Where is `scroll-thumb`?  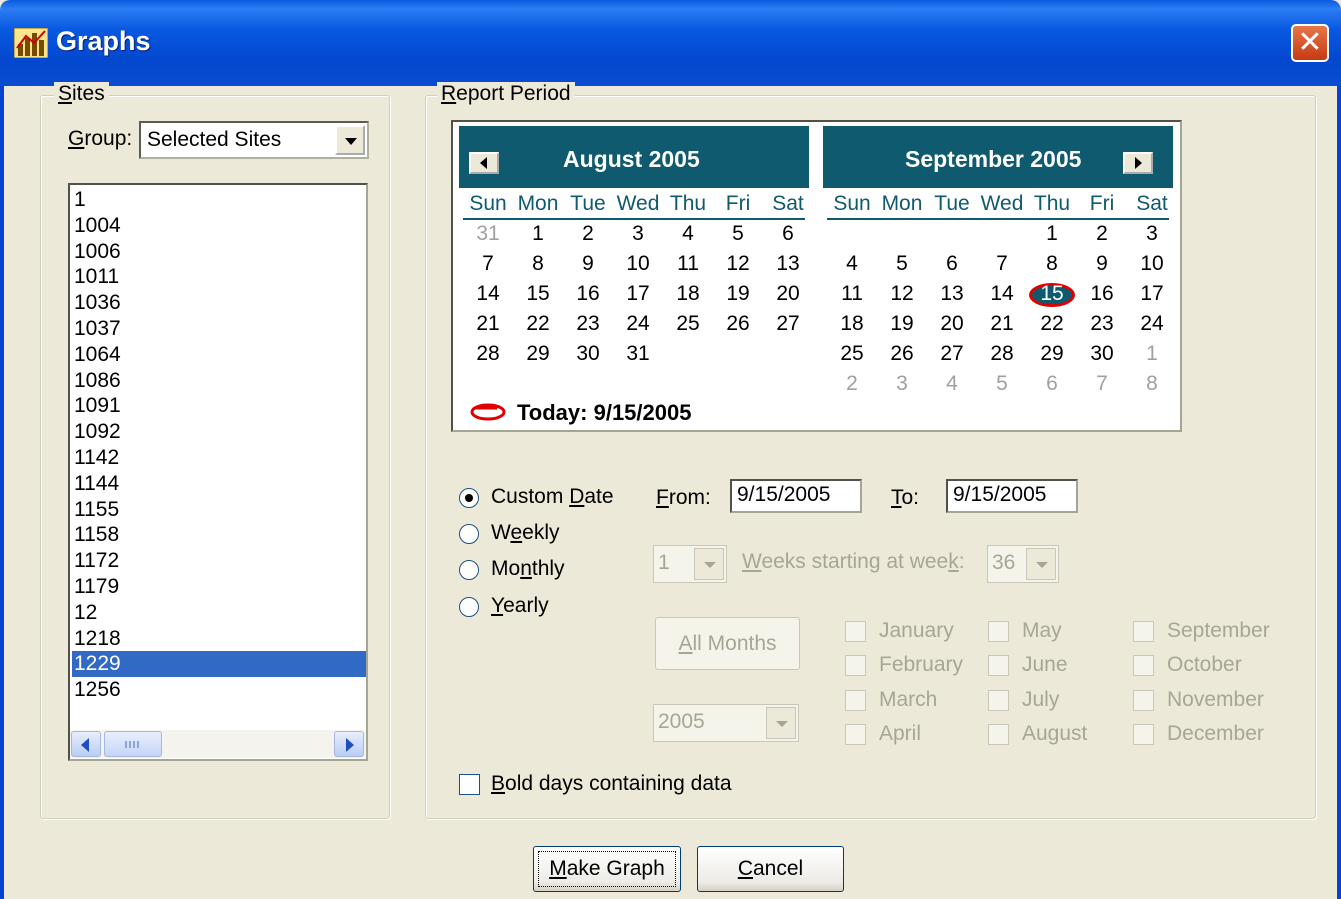 scroll-thumb is located at coordinates (133, 744).